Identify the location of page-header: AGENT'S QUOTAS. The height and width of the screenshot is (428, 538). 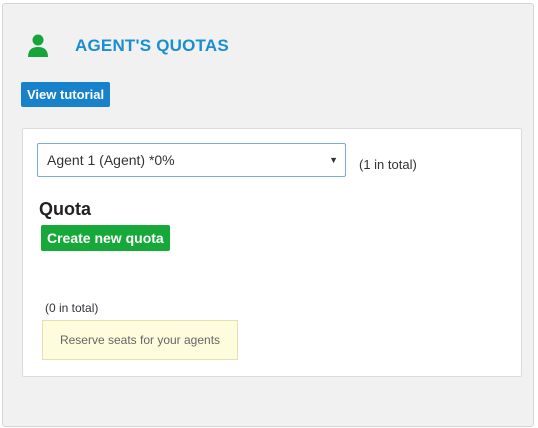
(128, 46).